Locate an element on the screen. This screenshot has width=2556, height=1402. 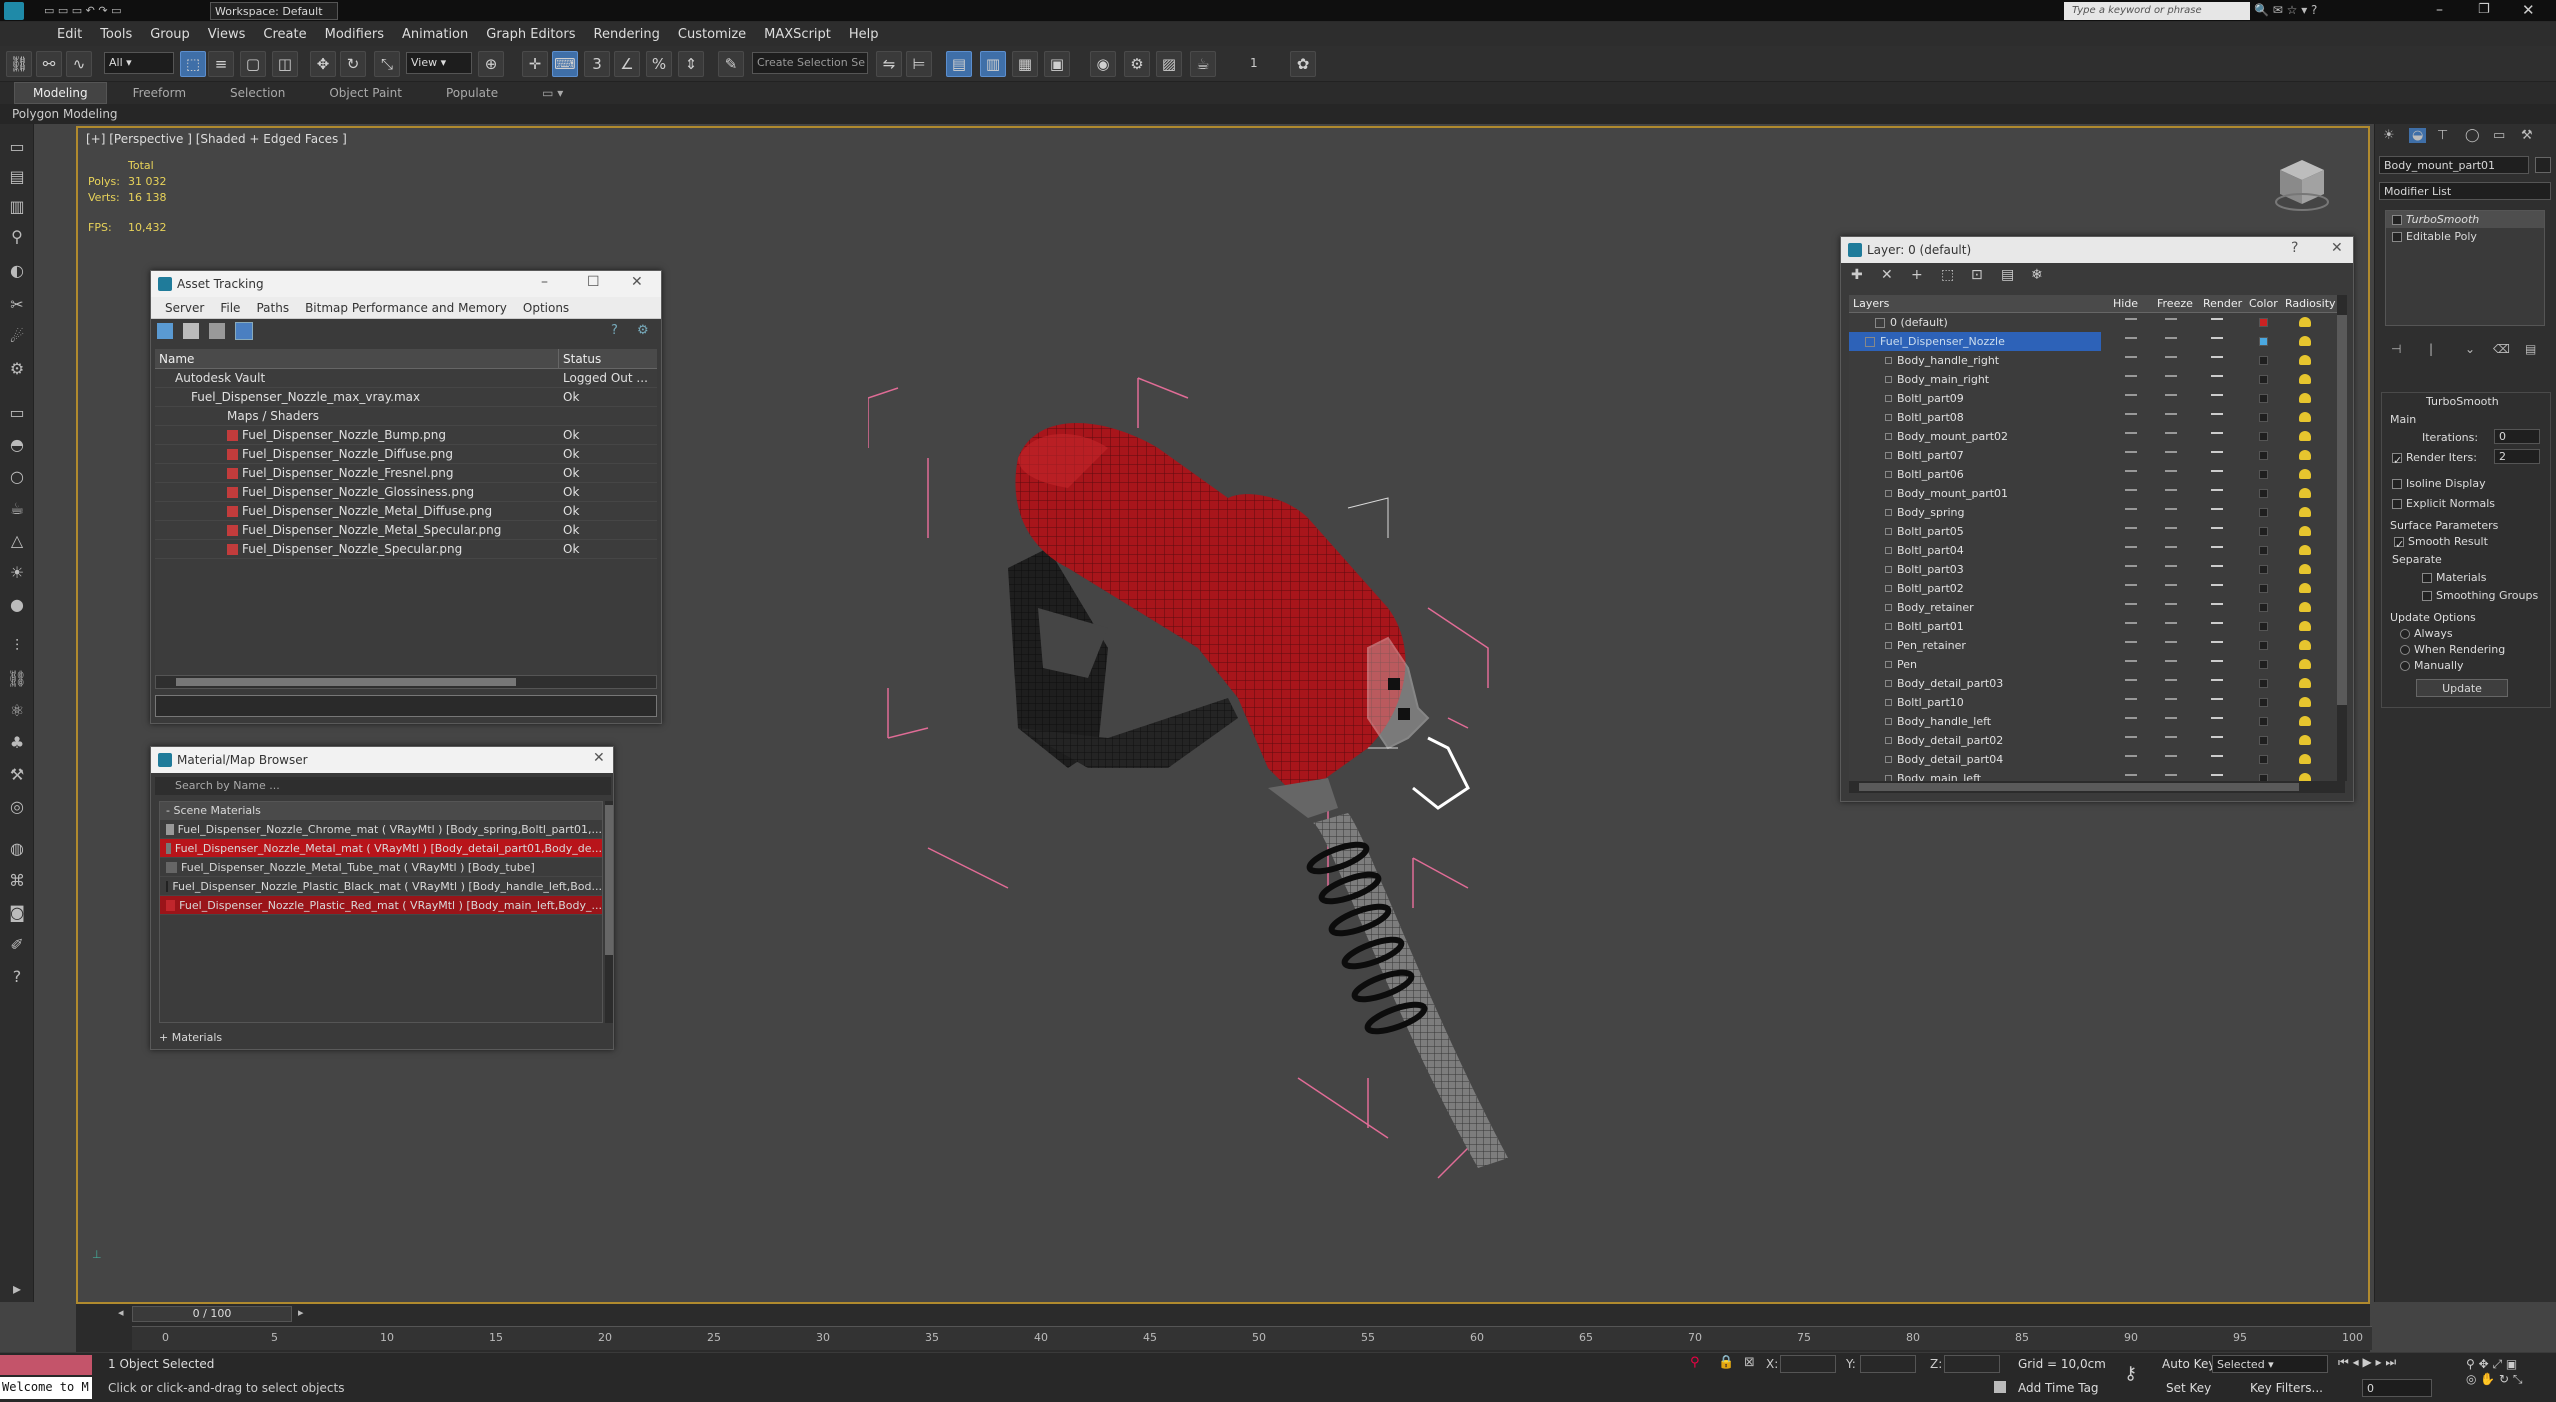
angle-snap-icon: ∠ is located at coordinates (627, 64).